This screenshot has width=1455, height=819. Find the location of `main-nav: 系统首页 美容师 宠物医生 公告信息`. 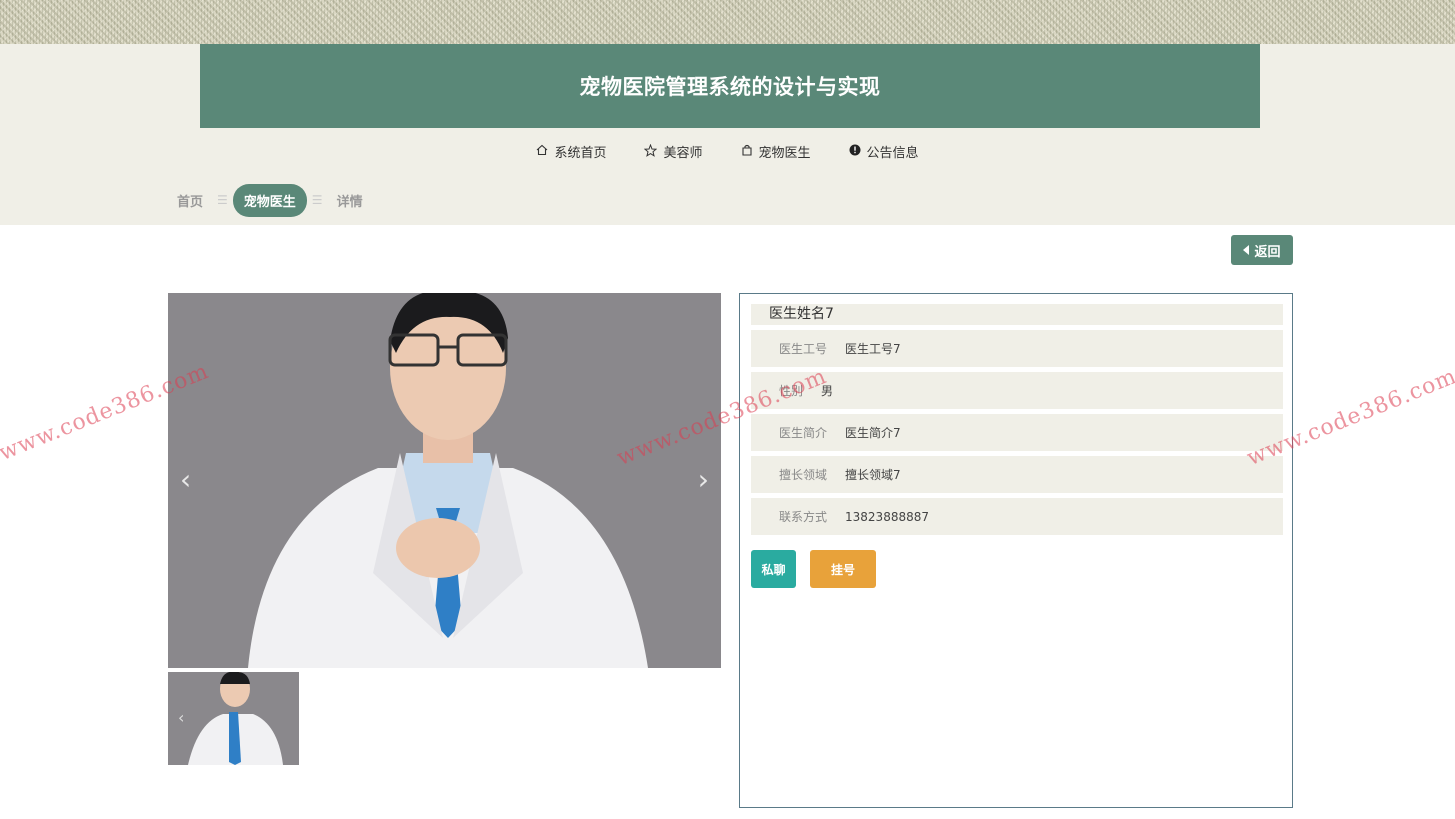

main-nav: 系统首页 美容师 宠物医生 公告信息 is located at coordinates (727, 151).